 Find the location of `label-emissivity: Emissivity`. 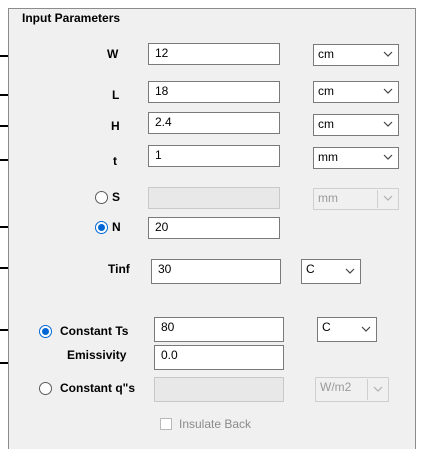

label-emissivity: Emissivity is located at coordinates (97, 355).